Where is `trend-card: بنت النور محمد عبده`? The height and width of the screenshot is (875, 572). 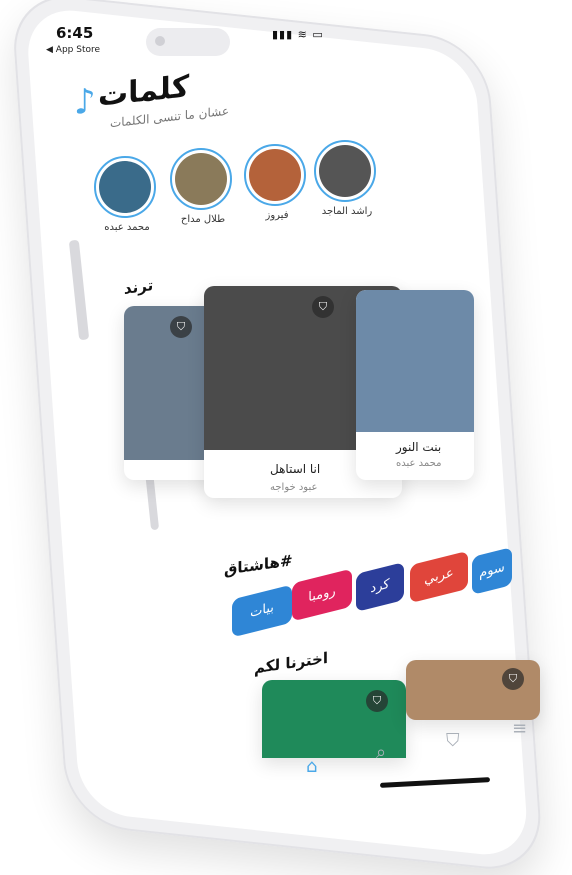 trend-card: بنت النور محمد عبده is located at coordinates (415, 385).